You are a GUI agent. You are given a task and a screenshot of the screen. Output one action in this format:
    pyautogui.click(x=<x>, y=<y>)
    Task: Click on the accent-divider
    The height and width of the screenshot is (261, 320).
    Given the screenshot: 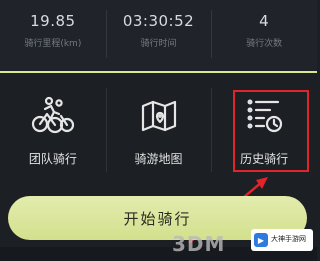 What is the action you would take?
    pyautogui.click(x=158, y=72)
    